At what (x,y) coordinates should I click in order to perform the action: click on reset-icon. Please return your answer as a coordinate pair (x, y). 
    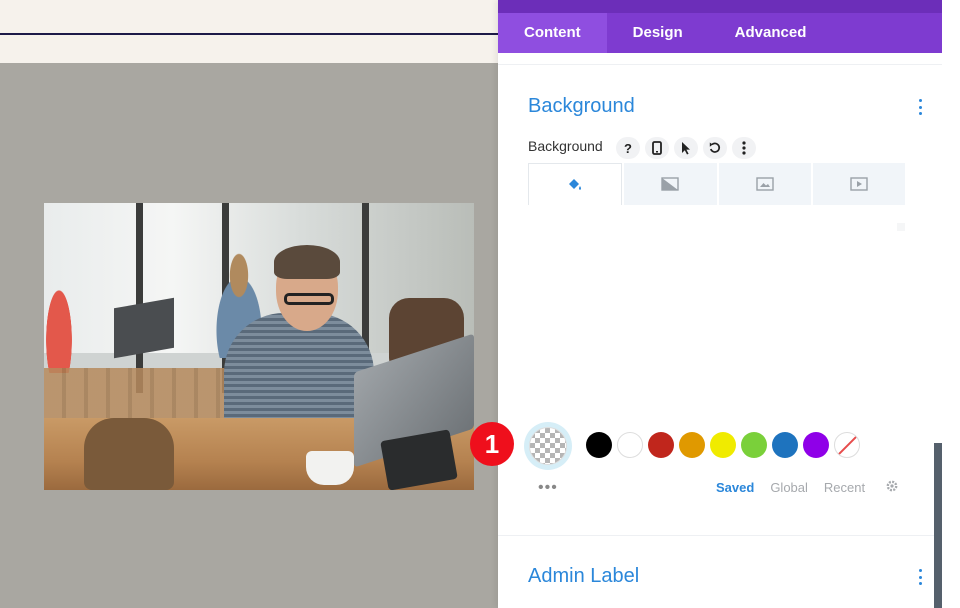
    Looking at the image, I should click on (715, 148).